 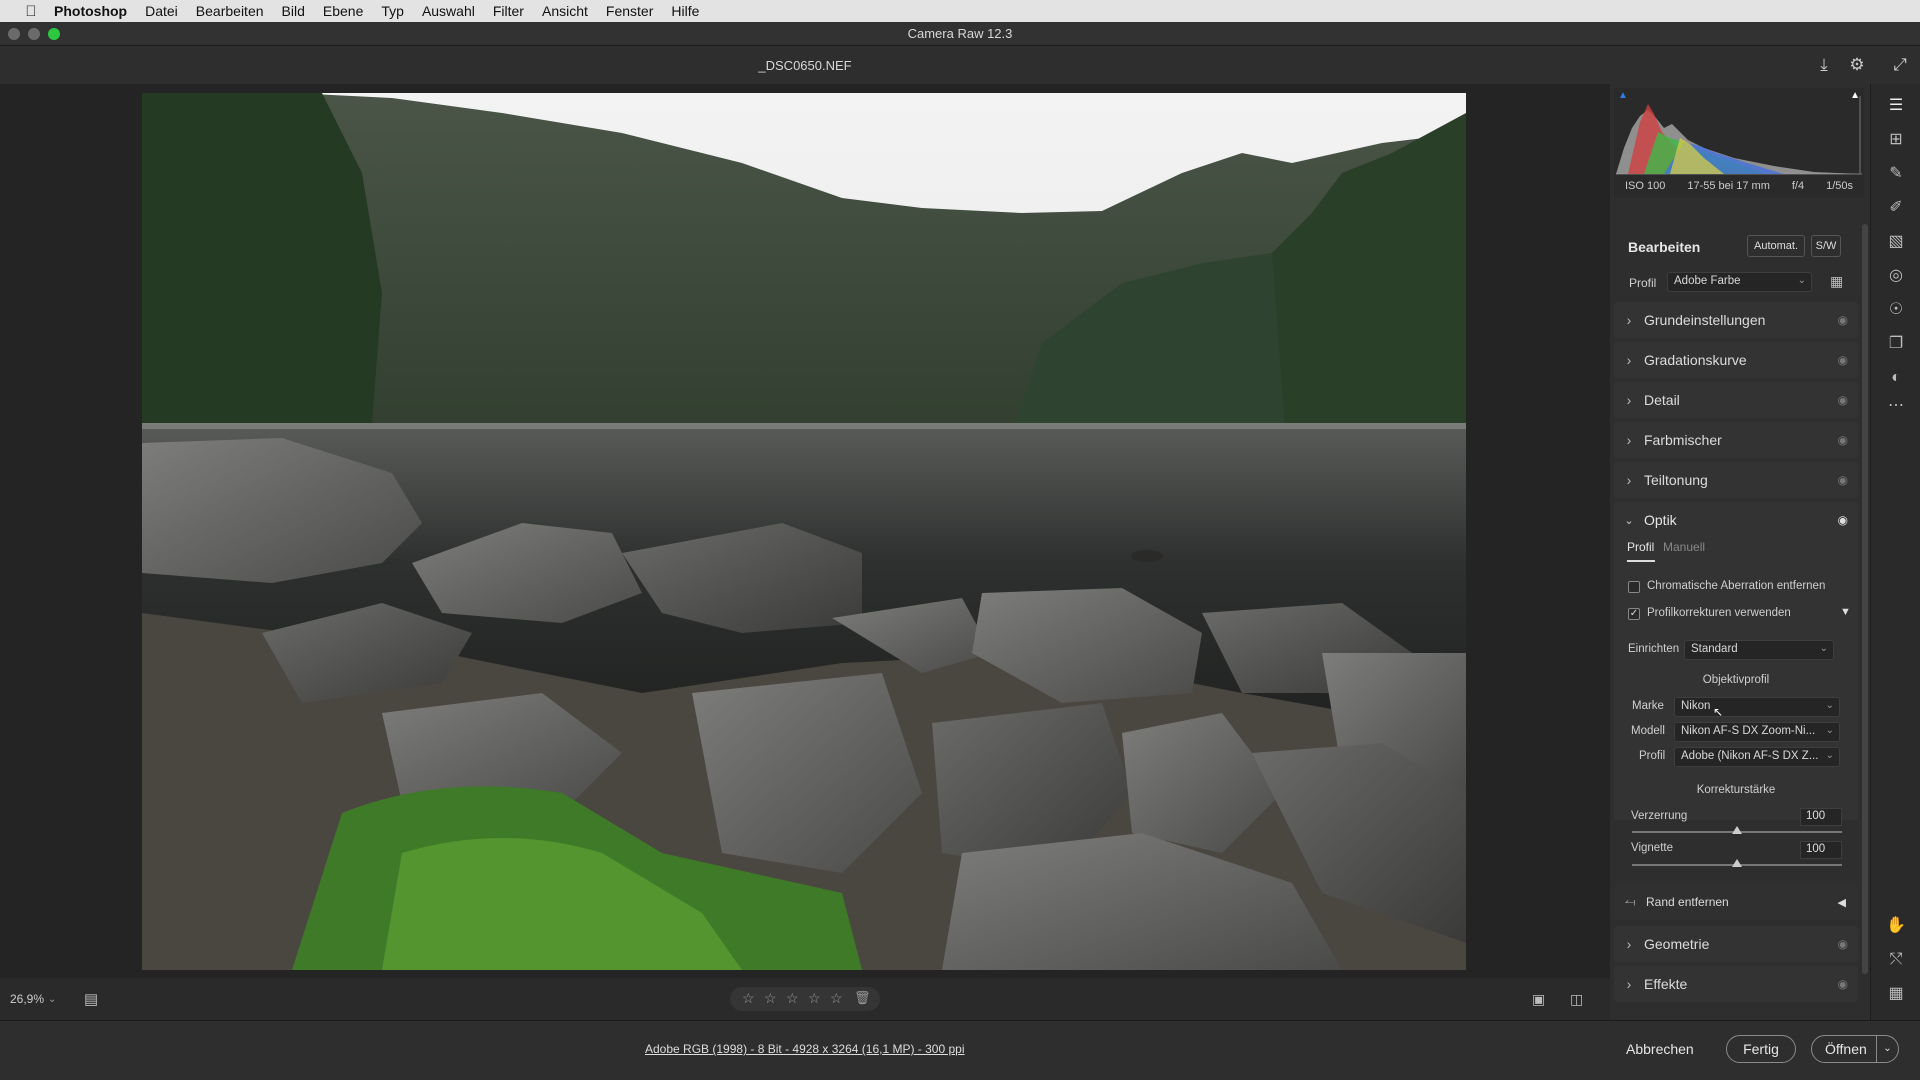 I want to click on model-select: Nikon AF-S DX Zoom-Ni... ⌄, so click(x=1757, y=732).